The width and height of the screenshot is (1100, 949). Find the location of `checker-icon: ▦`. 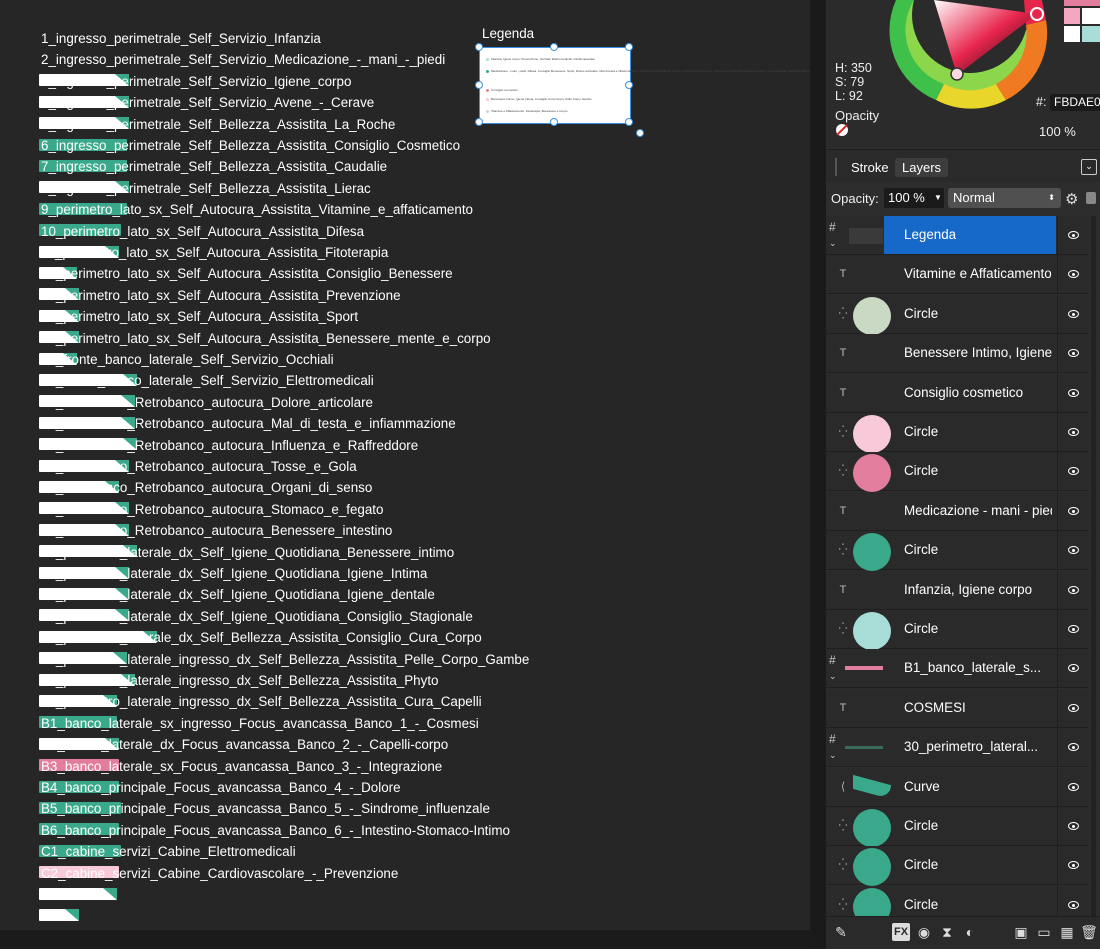

checker-icon: ▦ is located at coordinates (1067, 932).